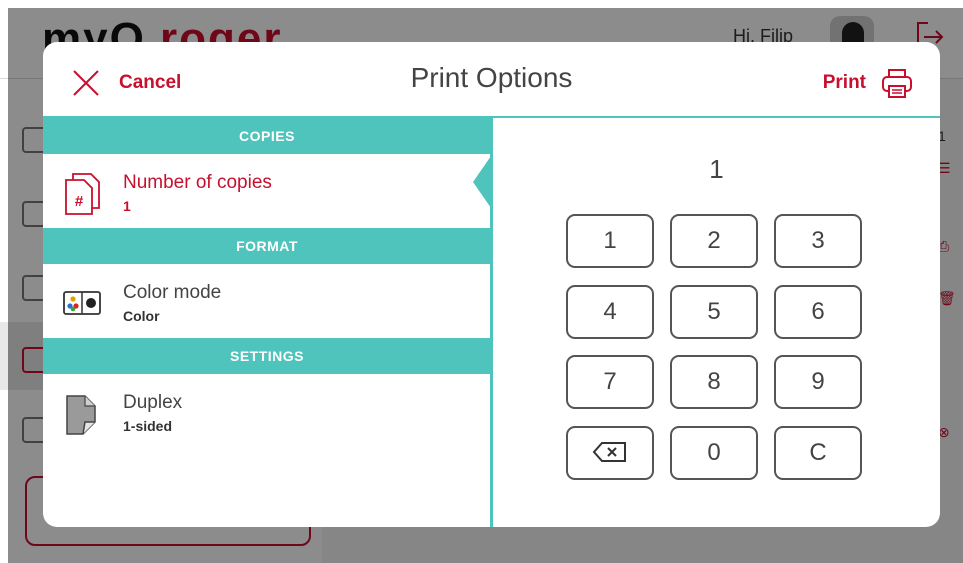  What do you see at coordinates (844, 82) in the screenshot?
I see `print-label: Print` at bounding box center [844, 82].